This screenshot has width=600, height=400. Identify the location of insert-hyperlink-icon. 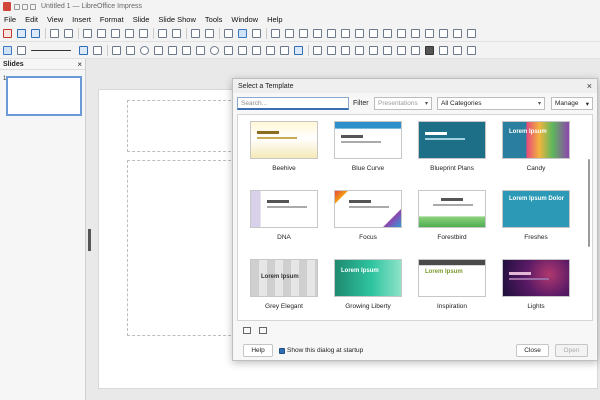
(373, 33).